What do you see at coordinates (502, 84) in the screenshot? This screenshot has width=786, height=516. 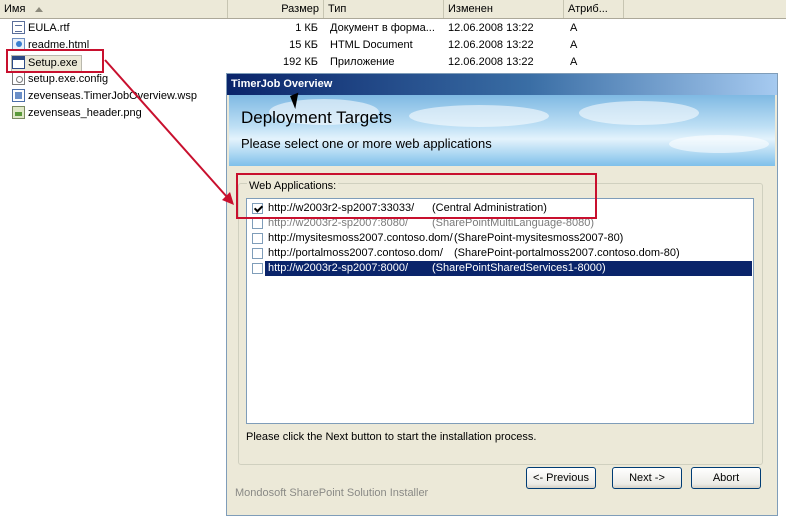 I see `window-title: TimerJob Overview` at bounding box center [502, 84].